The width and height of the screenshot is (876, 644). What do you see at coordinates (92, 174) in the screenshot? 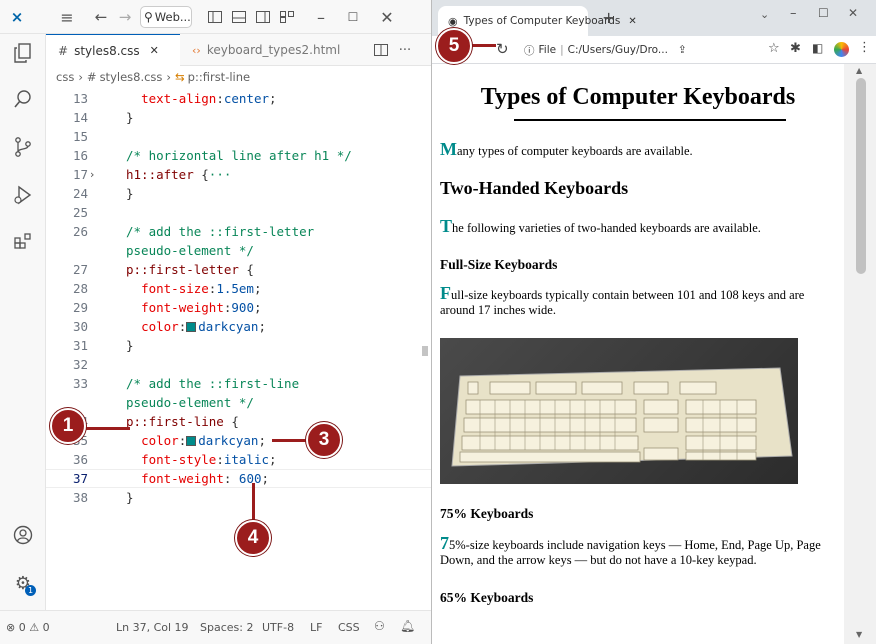
I see `fold-arrow-icon: ›` at bounding box center [92, 174].